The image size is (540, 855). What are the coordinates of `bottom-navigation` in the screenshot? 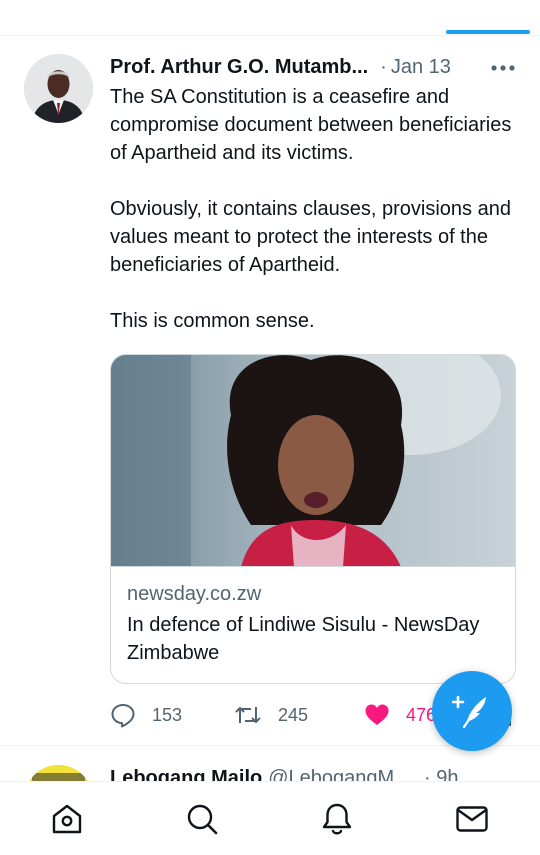 It's located at (270, 818).